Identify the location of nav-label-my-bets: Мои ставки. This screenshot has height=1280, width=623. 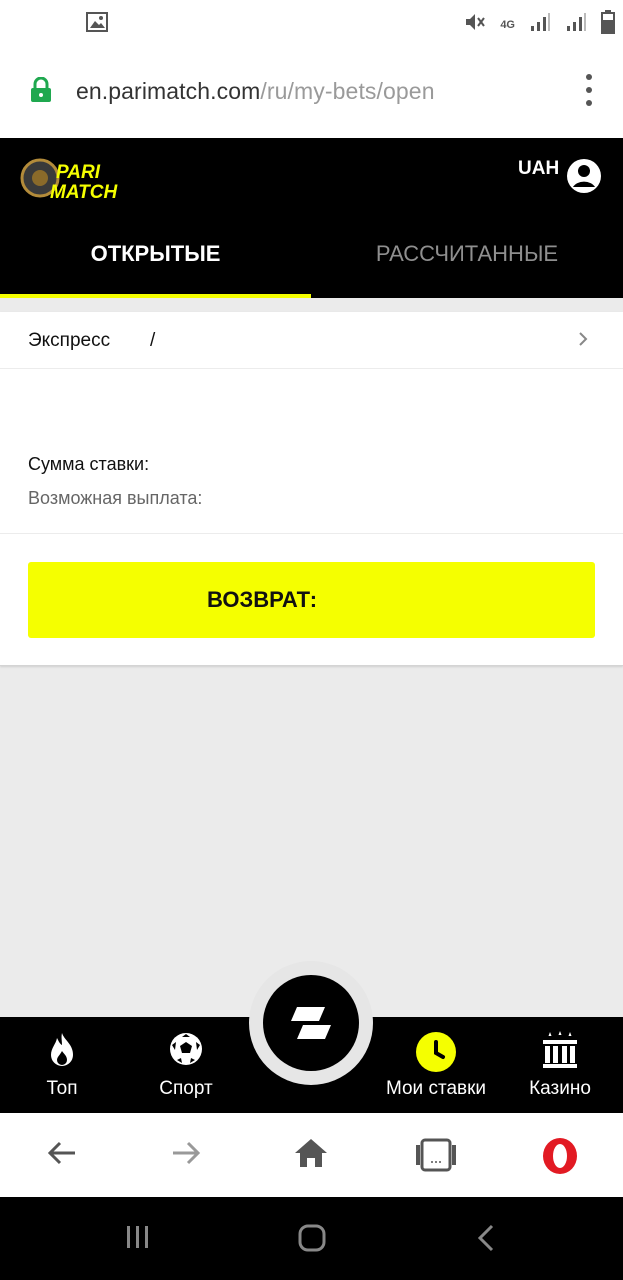
(436, 1088).